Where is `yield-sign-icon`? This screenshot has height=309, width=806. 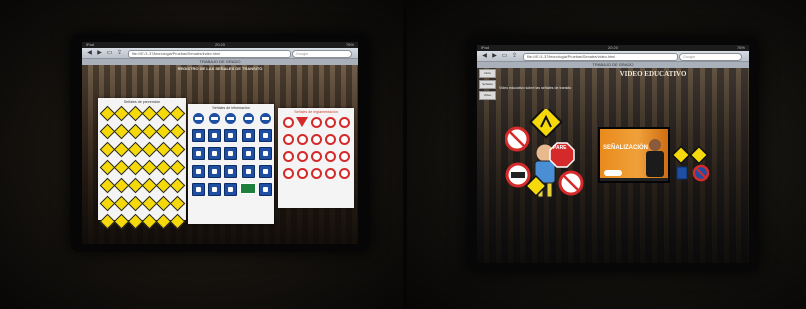 yield-sign-icon is located at coordinates (302, 122).